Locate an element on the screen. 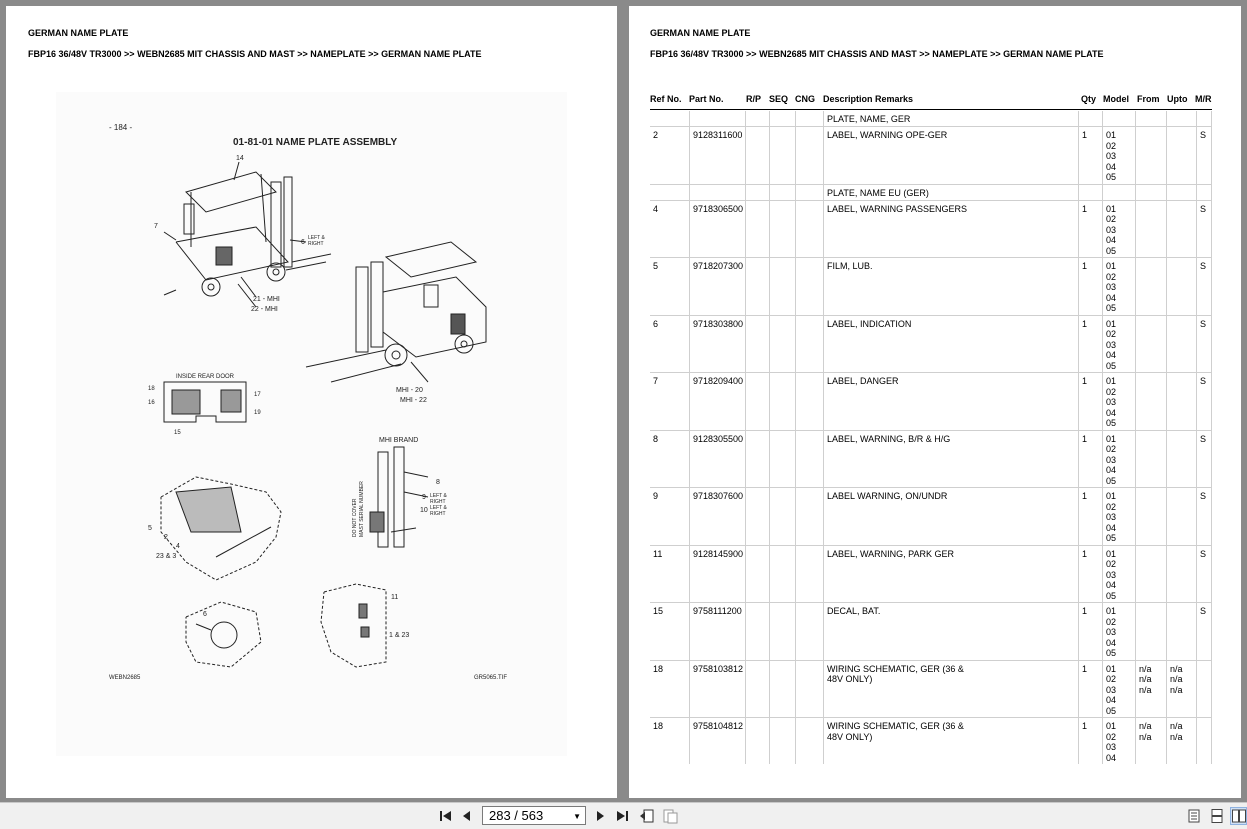 This screenshot has height=829, width=1247. single-page-view-icon is located at coordinates (1194, 816).